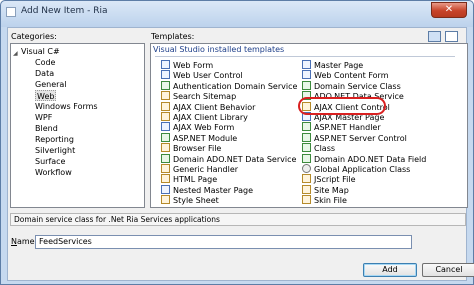  Describe the element at coordinates (235, 86) in the screenshot. I see `template-label: Authentication Domain Service` at that location.